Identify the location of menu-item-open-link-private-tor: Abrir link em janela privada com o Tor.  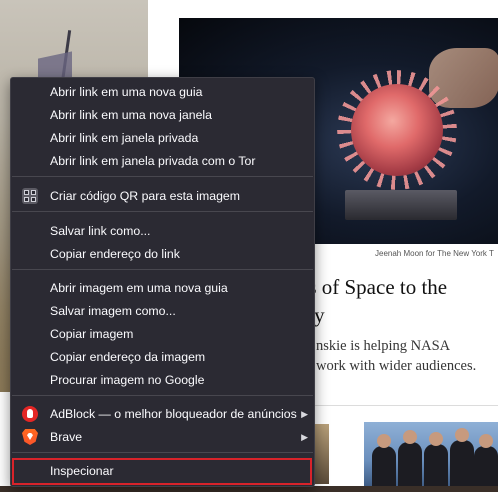
(162, 161).